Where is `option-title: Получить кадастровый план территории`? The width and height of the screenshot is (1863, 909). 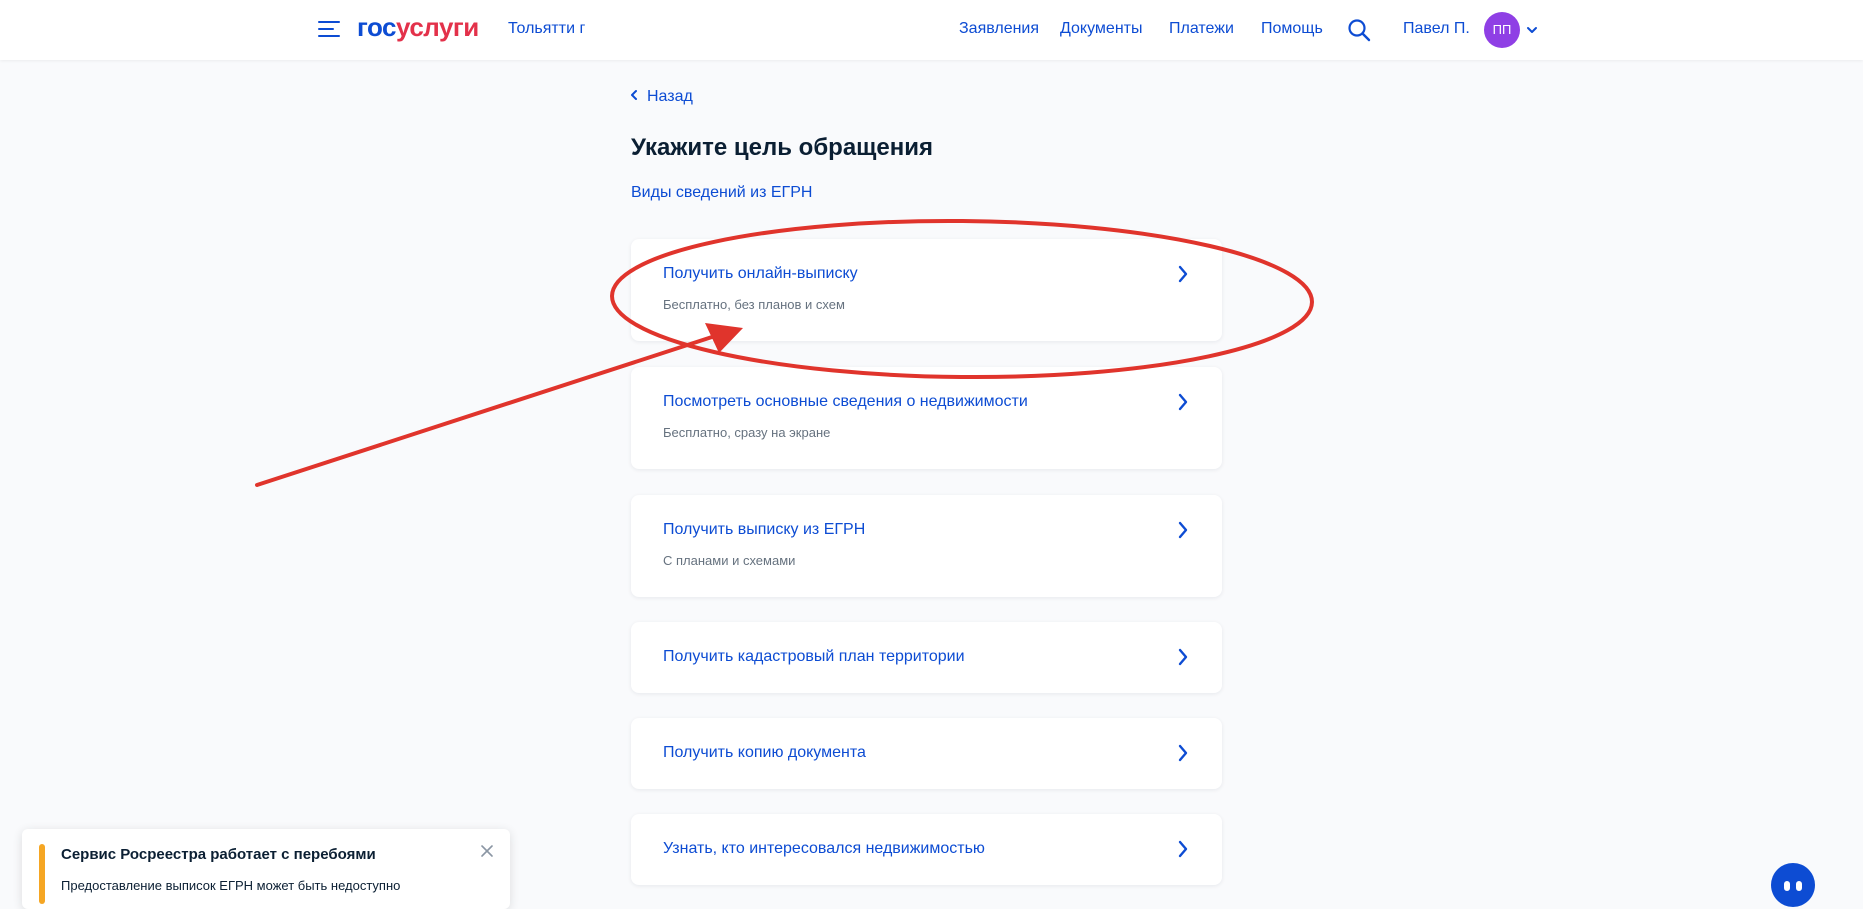 option-title: Получить кадастровый план территории is located at coordinates (814, 656).